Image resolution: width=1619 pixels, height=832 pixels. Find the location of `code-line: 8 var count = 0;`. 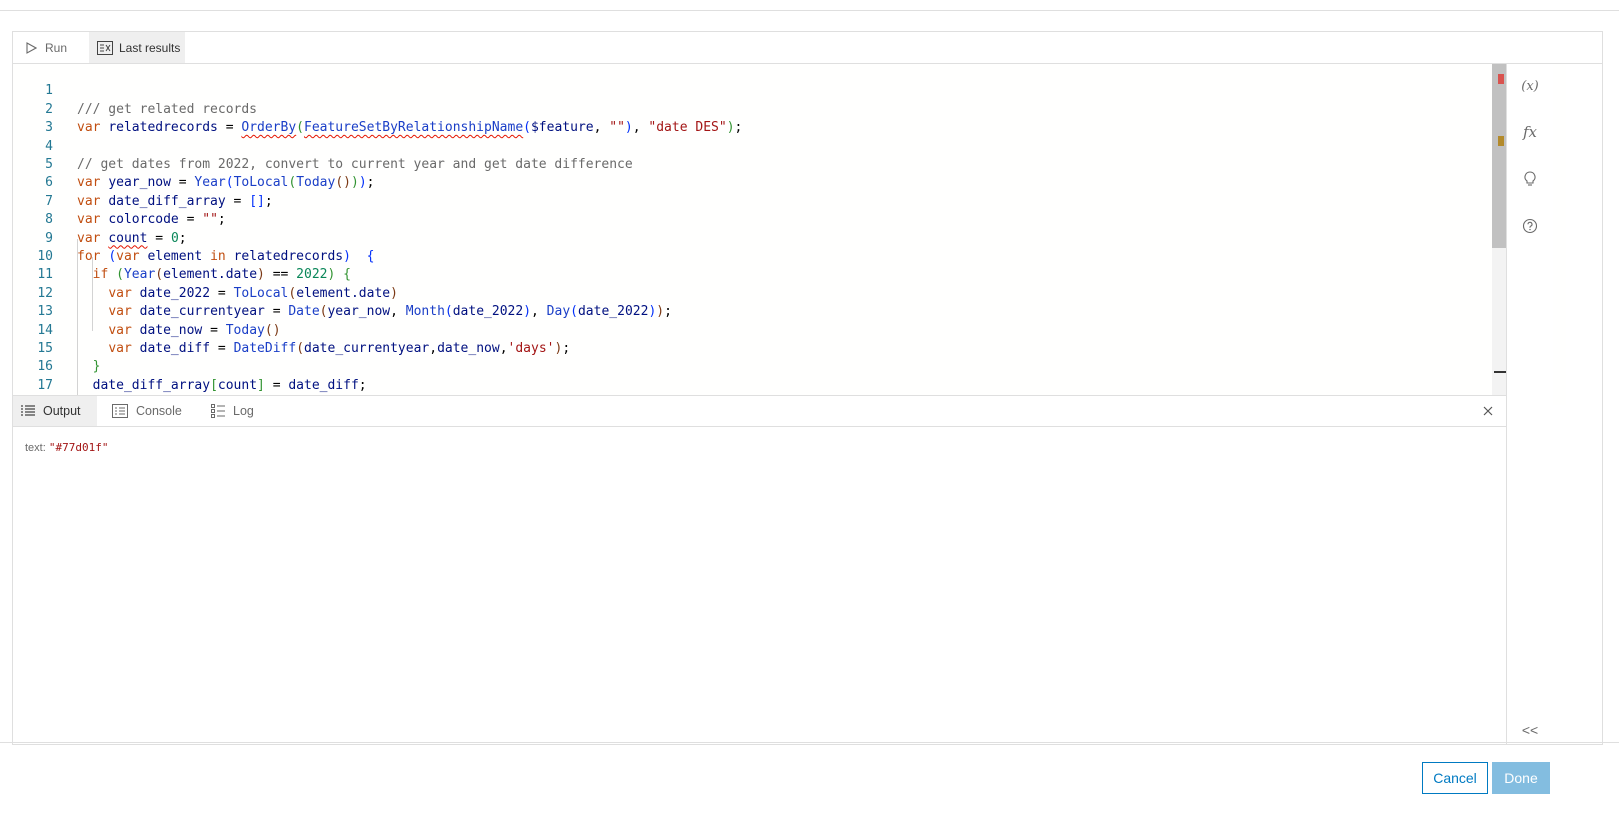

code-line: 8 var count = 0; is located at coordinates (99, 219).